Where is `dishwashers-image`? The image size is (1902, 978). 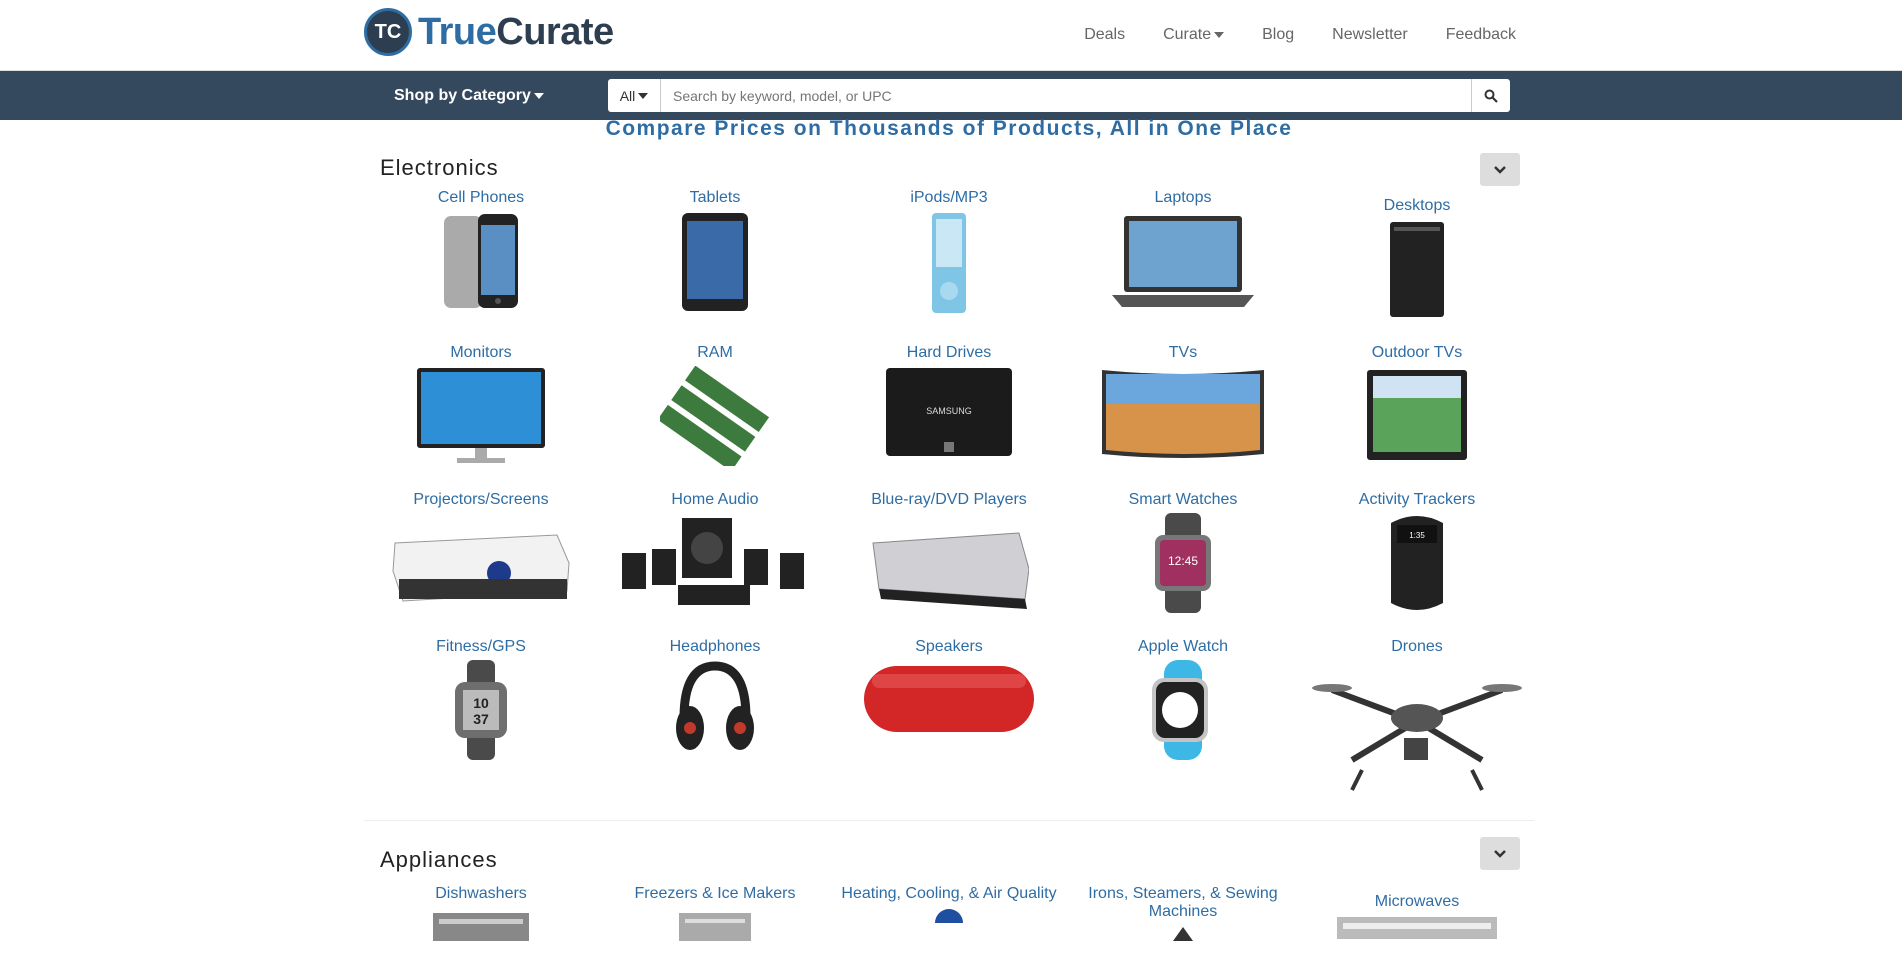
dishwashers-image is located at coordinates (481, 926).